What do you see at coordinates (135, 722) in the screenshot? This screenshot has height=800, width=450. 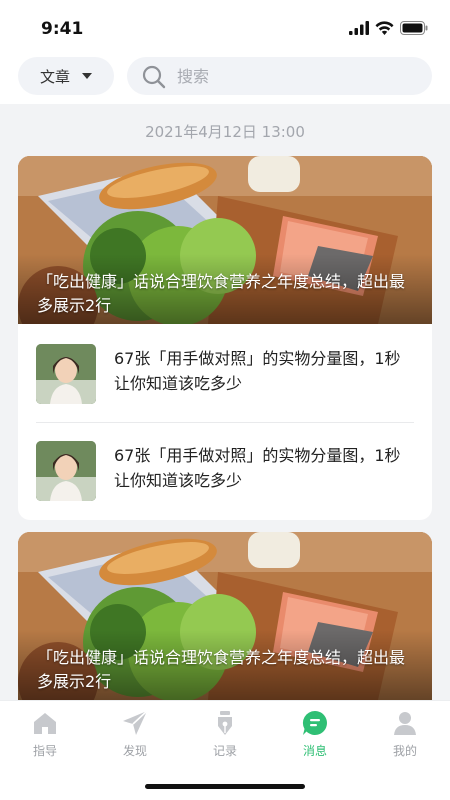 I see `send-icon` at bounding box center [135, 722].